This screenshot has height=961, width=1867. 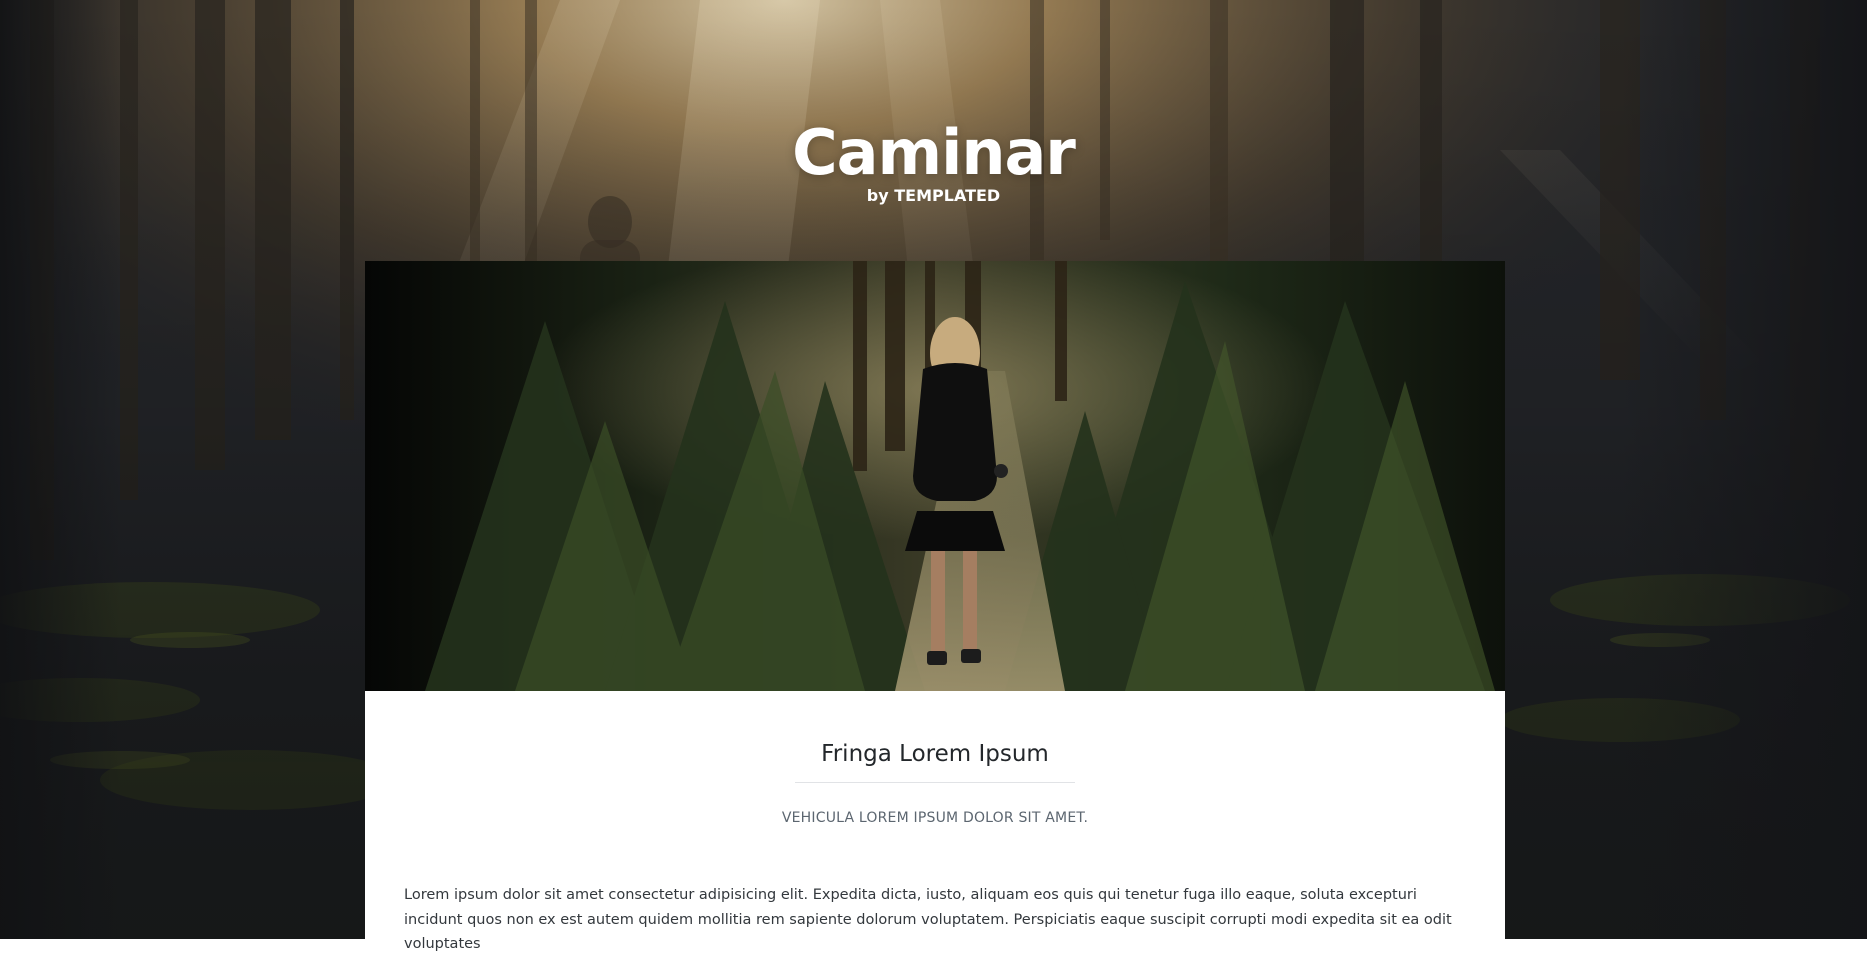 What do you see at coordinates (933, 195) in the screenshot?
I see `site-byline: by TEMPLATED` at bounding box center [933, 195].